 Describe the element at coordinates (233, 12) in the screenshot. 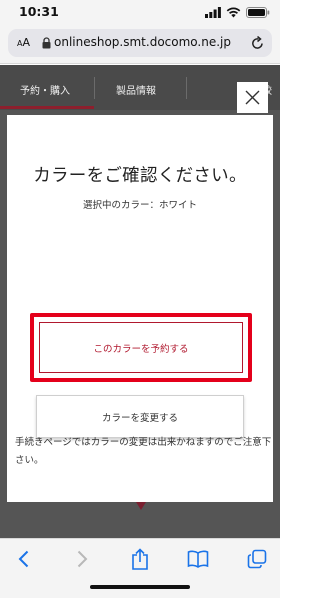

I see `wifi-icon` at that location.